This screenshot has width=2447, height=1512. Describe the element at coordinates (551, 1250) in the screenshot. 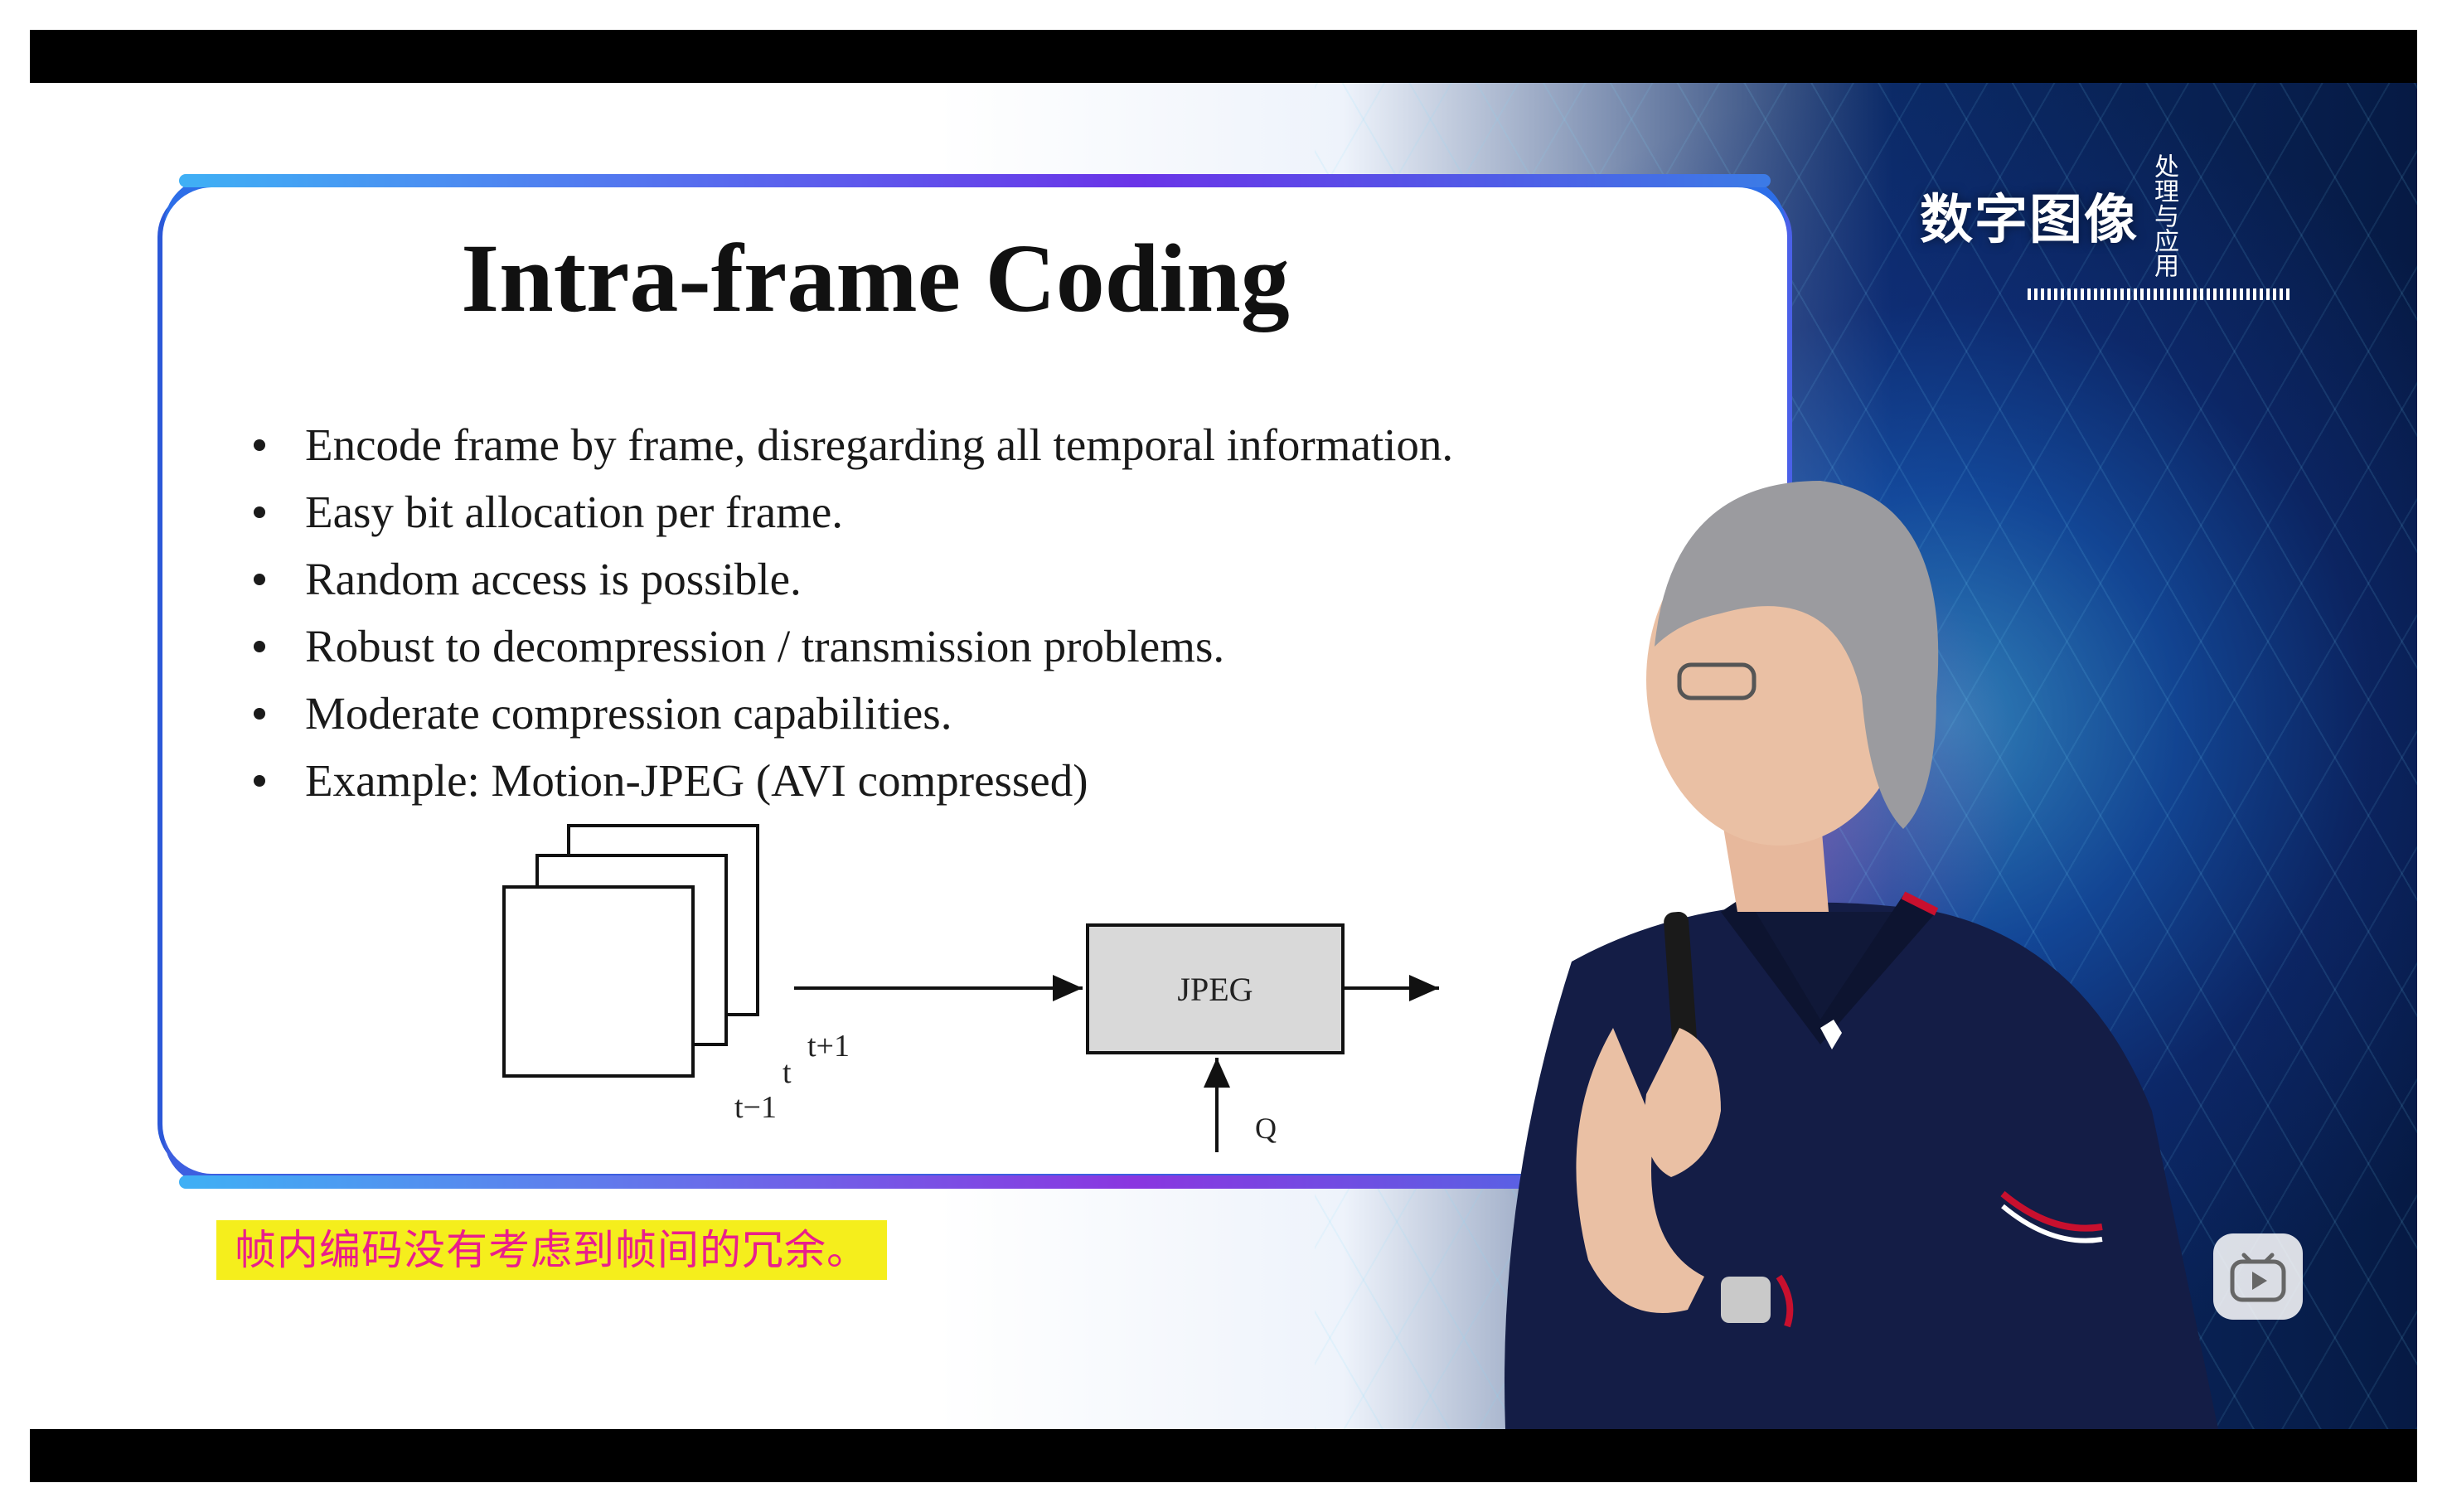

I see `video-subtitle: 帧内编码没有考虑到帧间的冗余。` at that location.